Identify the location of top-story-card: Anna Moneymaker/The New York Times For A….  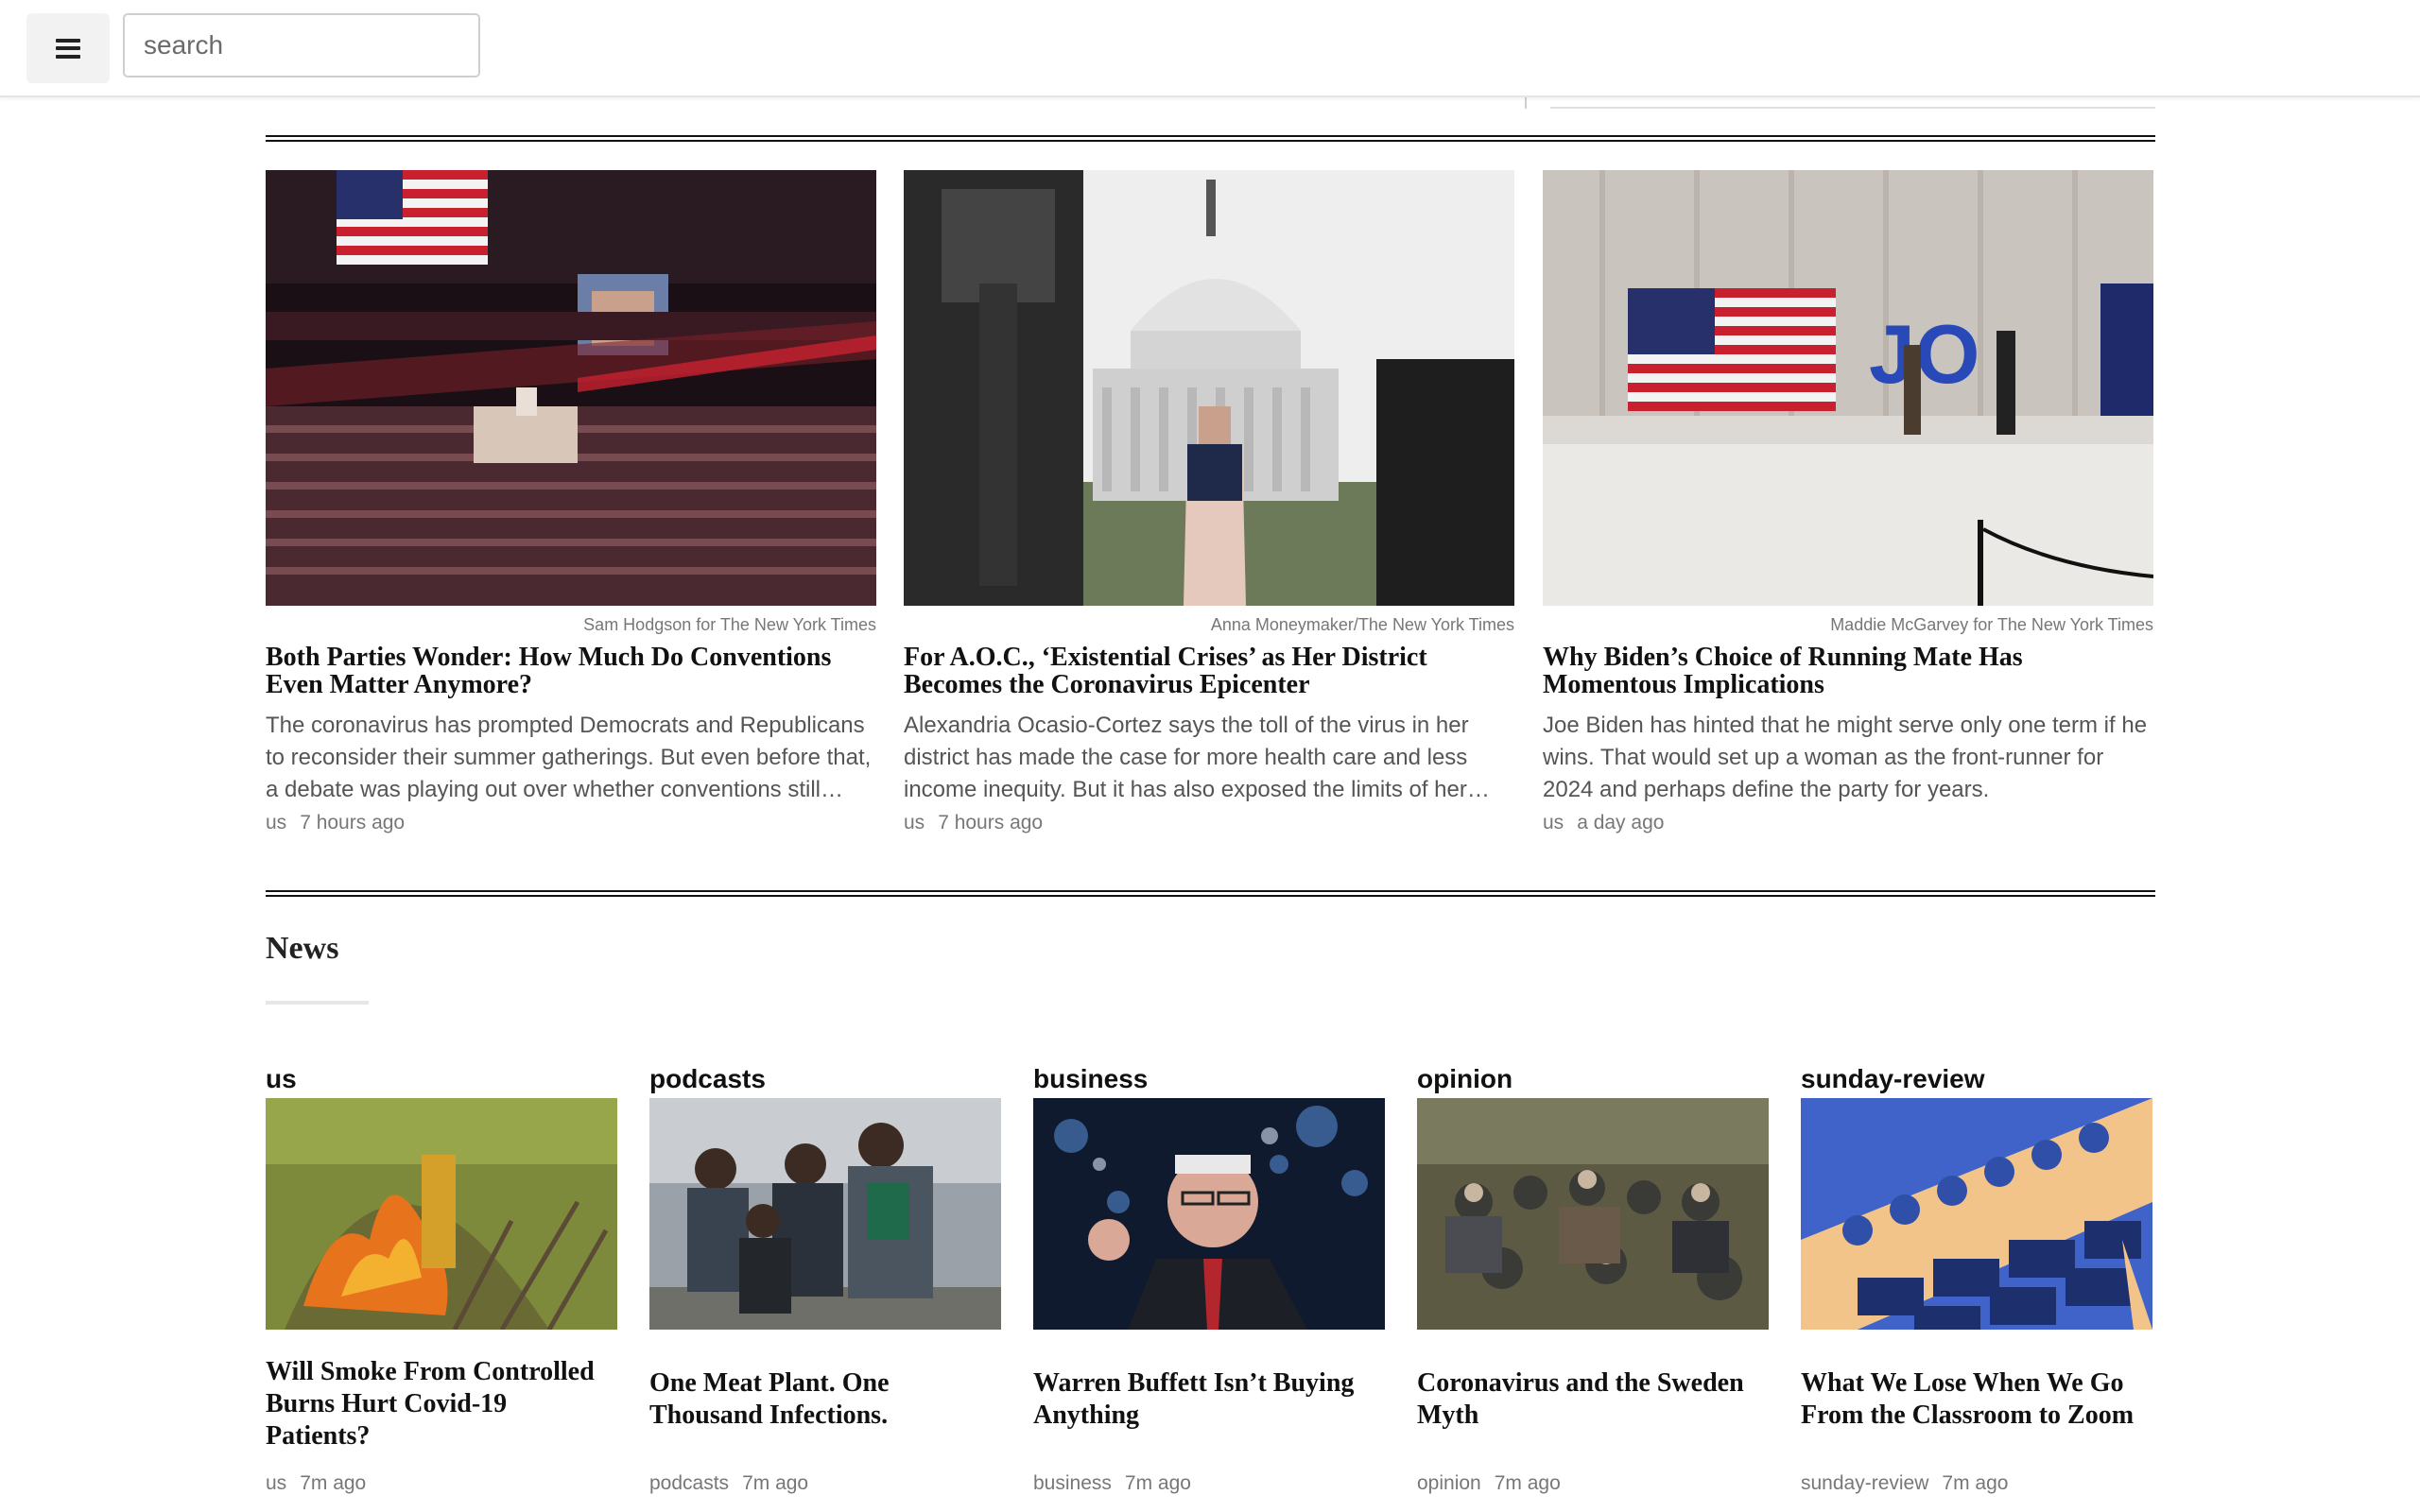
(1209, 502).